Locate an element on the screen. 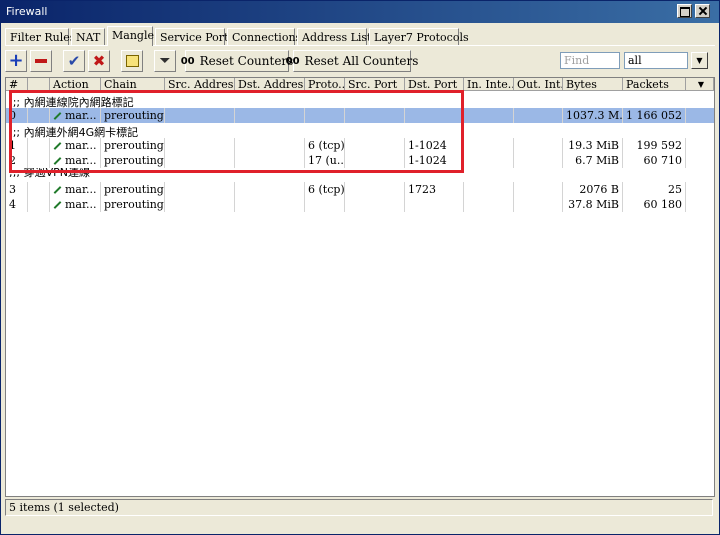 This screenshot has height=535, width=720. plus-icon: + is located at coordinates (16, 60).